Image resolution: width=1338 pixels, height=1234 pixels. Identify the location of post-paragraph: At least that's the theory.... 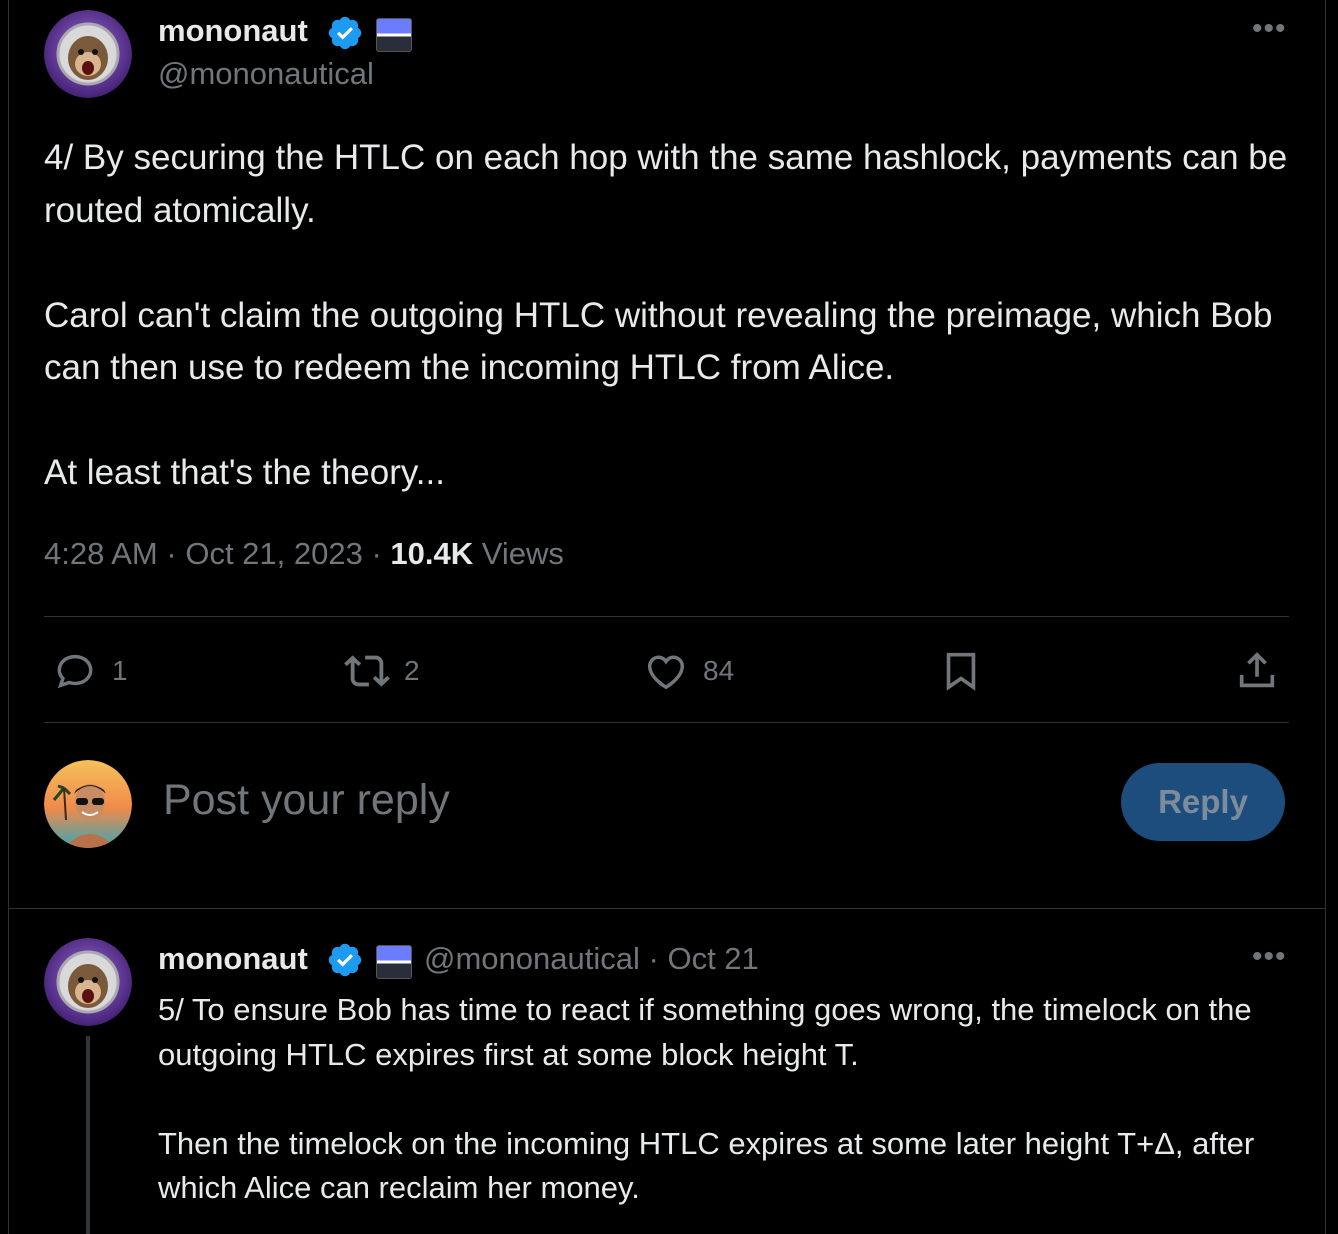
(244, 472).